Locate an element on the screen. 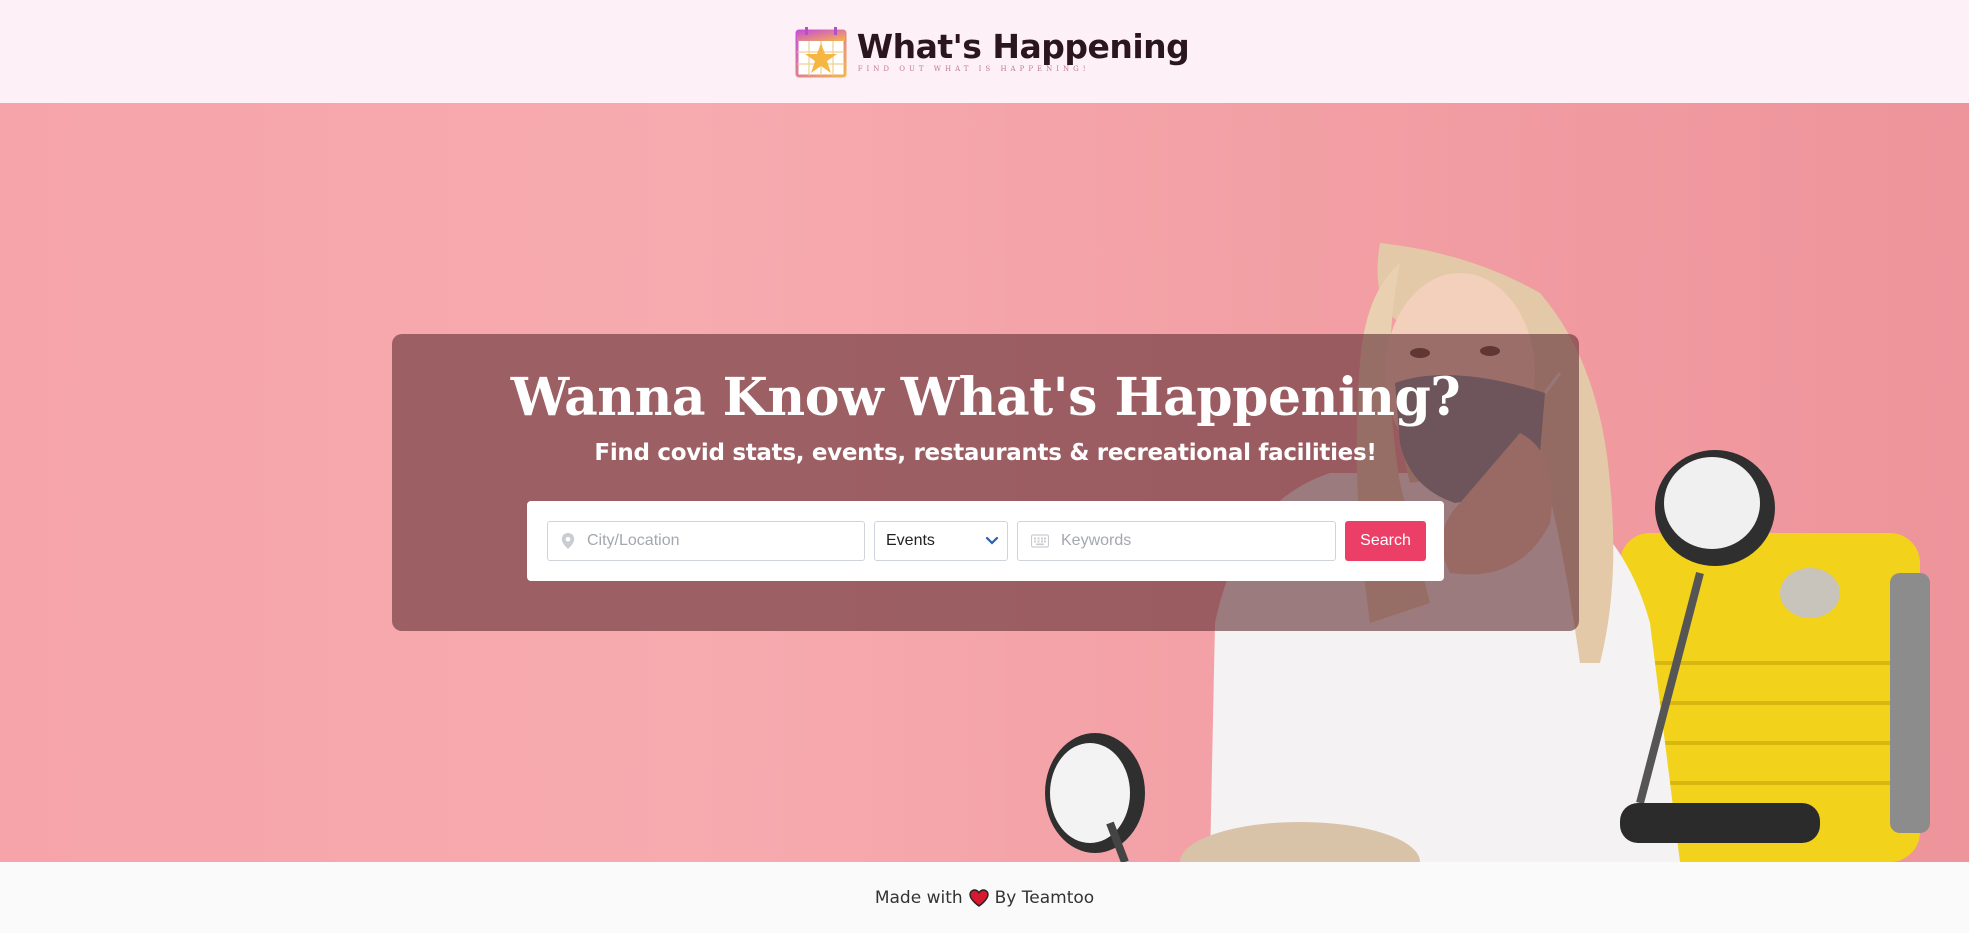 The image size is (1969, 933). footer-prefix: Made with is located at coordinates (918, 897).